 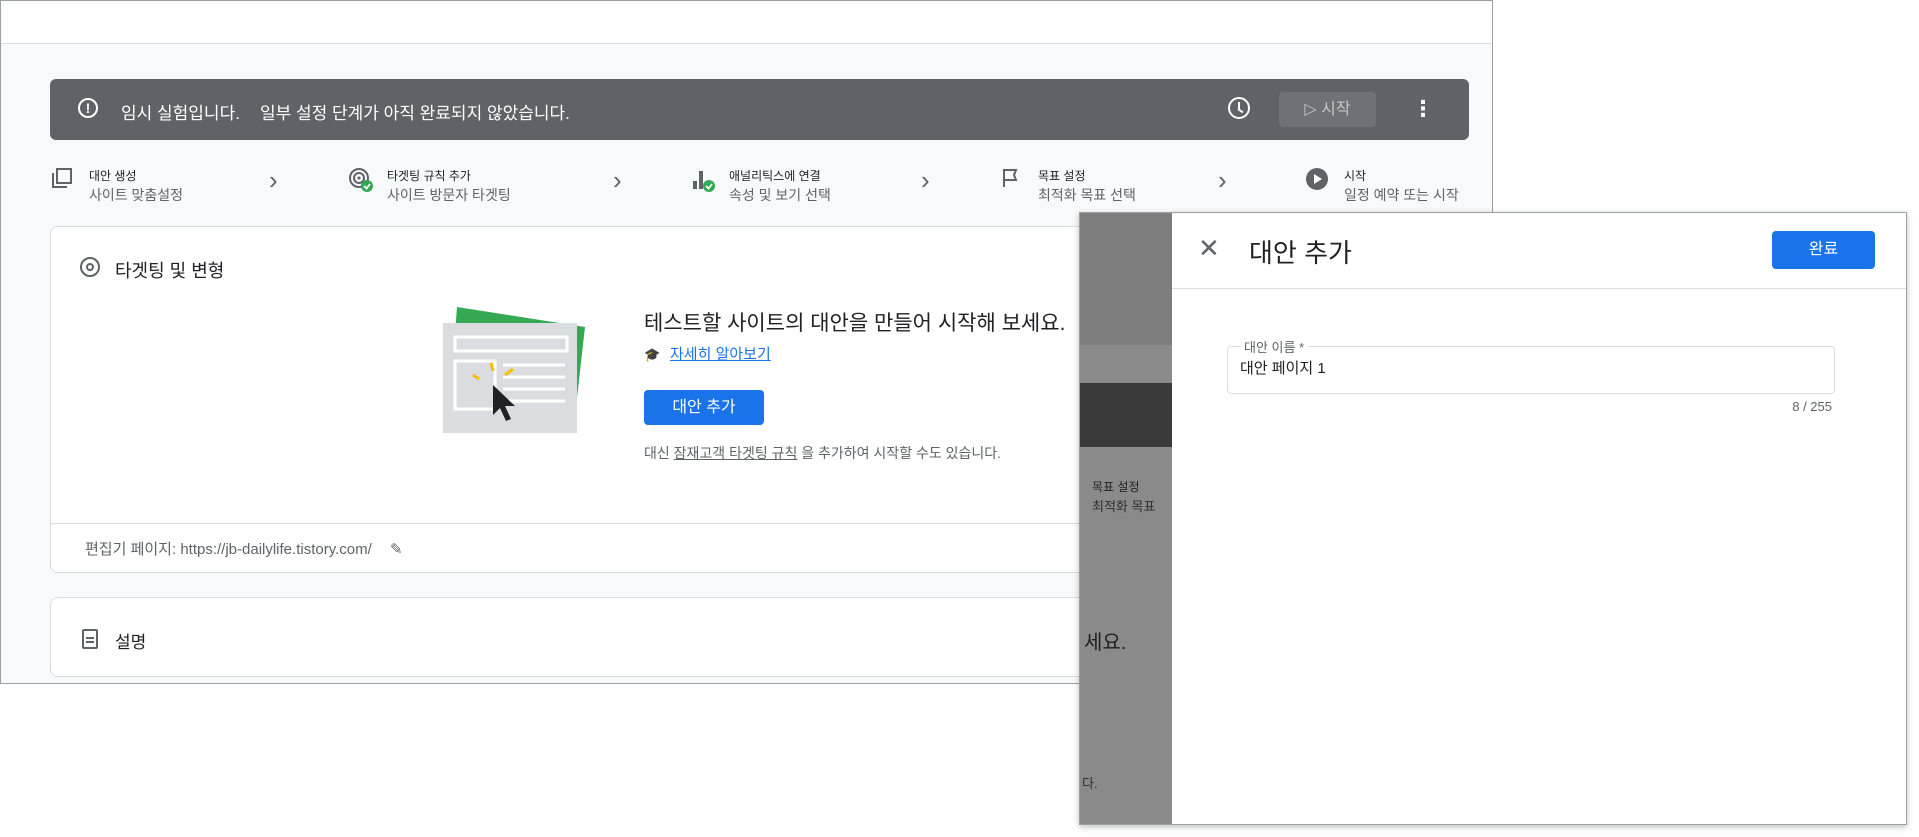 What do you see at coordinates (88, 108) in the screenshot?
I see `warning-icon: !` at bounding box center [88, 108].